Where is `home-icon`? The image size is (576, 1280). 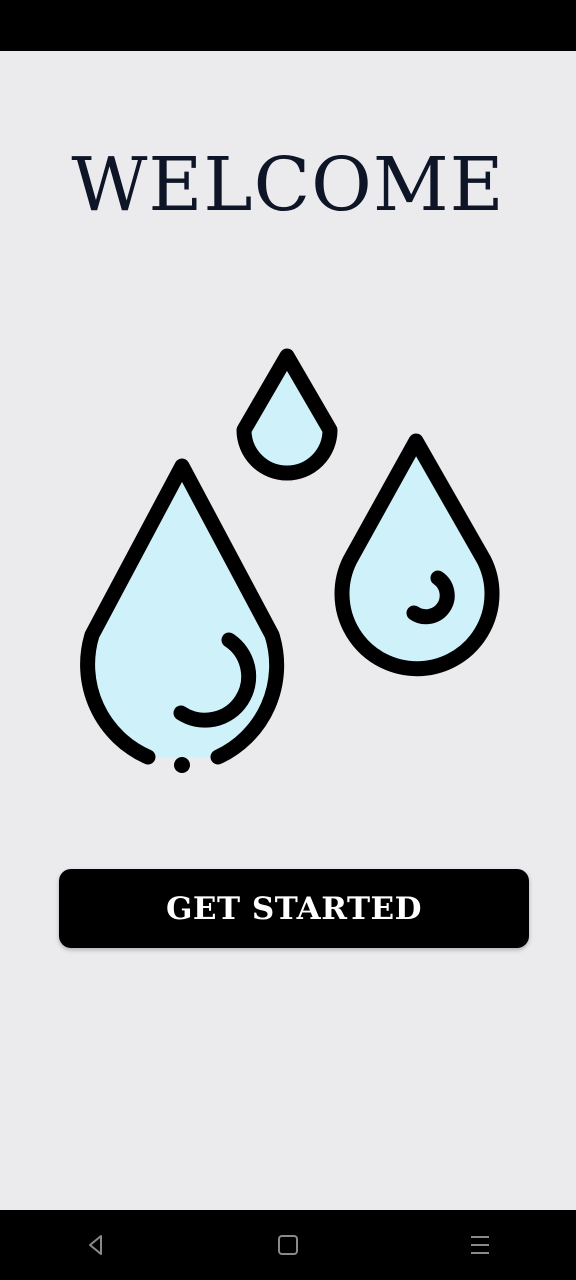 home-icon is located at coordinates (288, 1245).